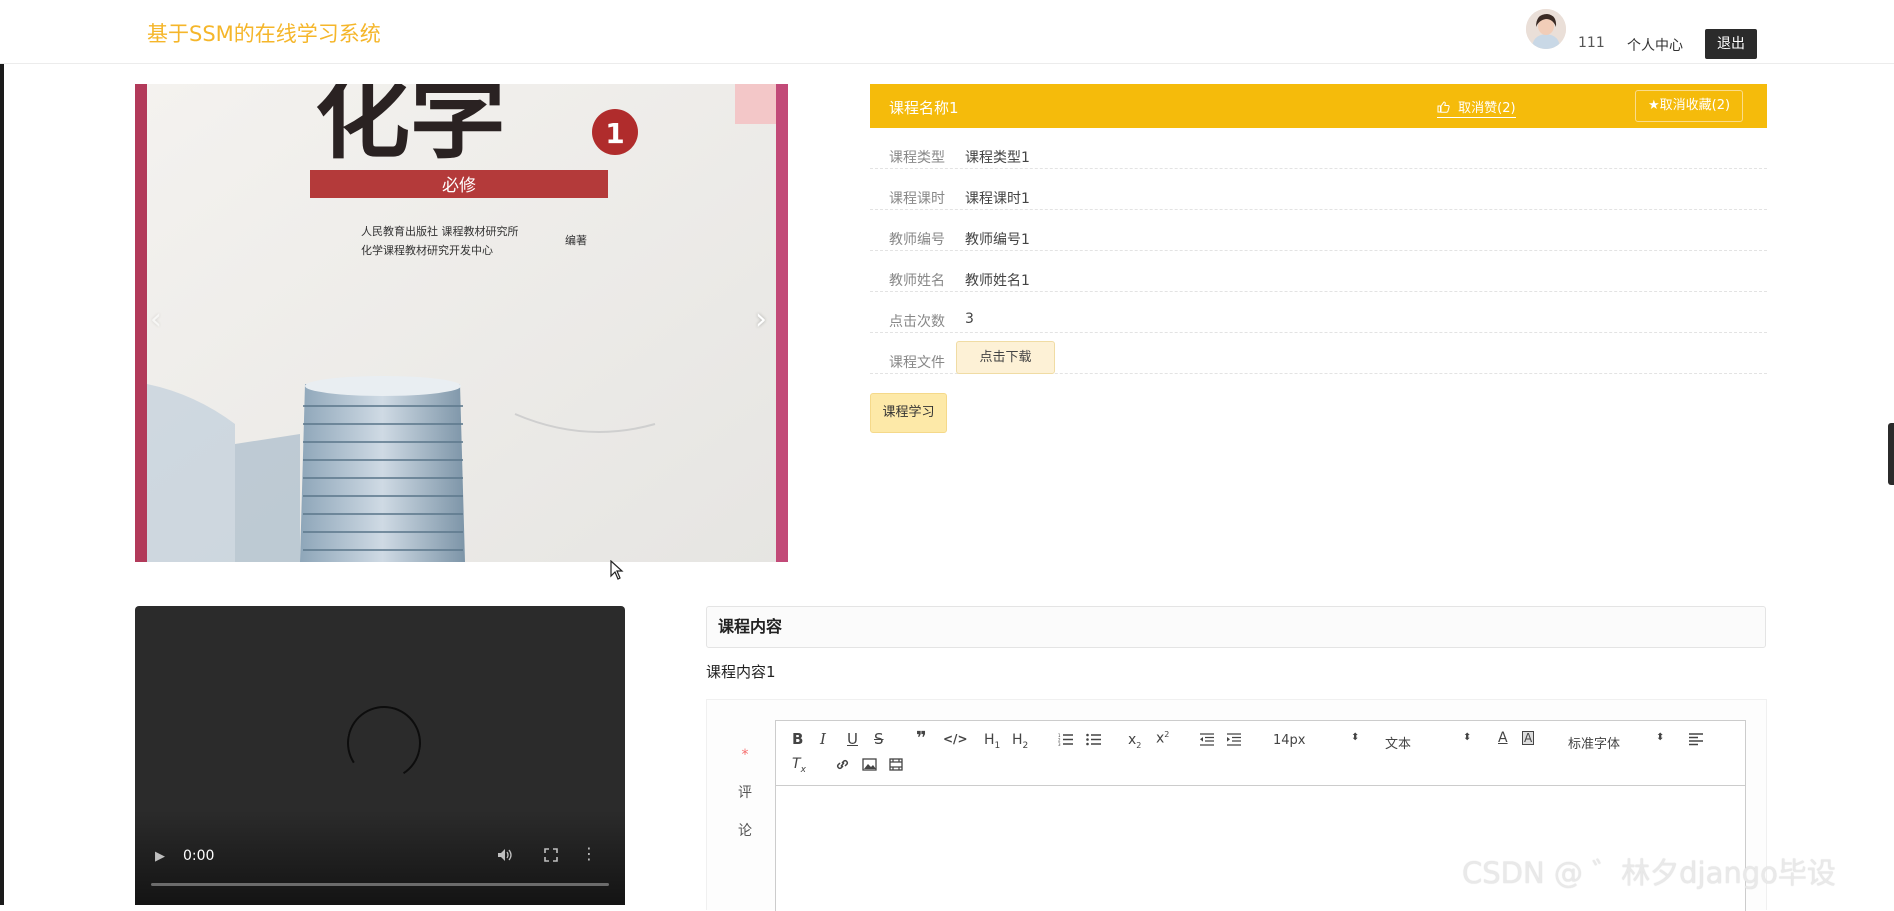 The image size is (1894, 911). Describe the element at coordinates (264, 33) in the screenshot. I see `site-logo: 基于SSM的在线学习系统` at that location.